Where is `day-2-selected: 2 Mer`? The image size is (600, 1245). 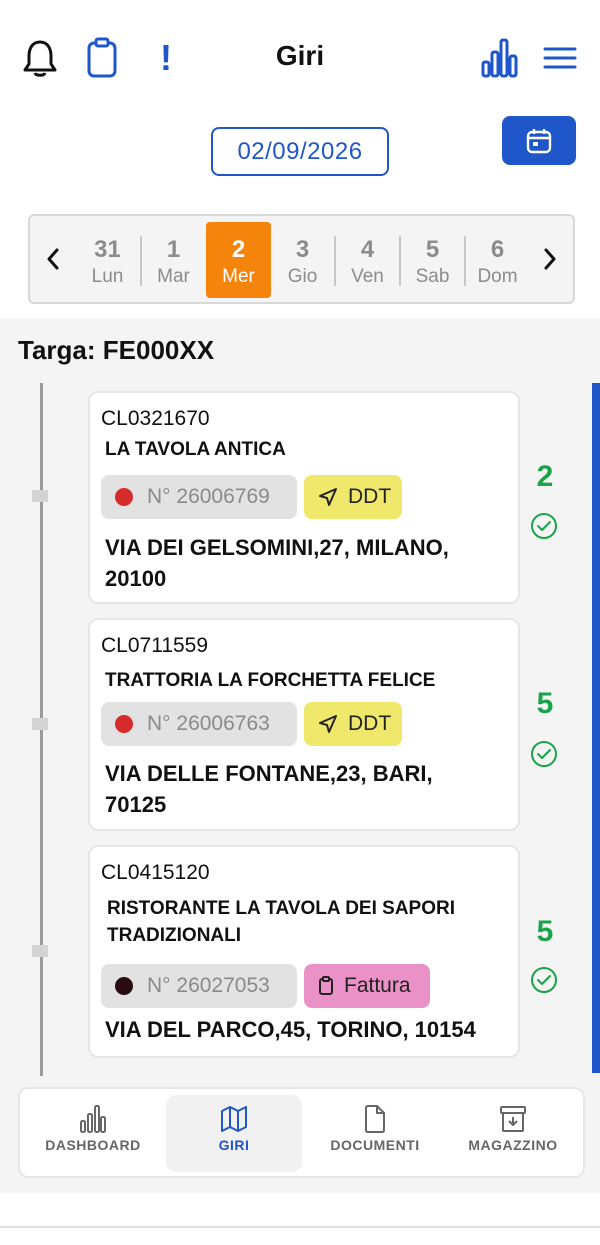
day-2-selected: 2 Mer is located at coordinates (238, 260).